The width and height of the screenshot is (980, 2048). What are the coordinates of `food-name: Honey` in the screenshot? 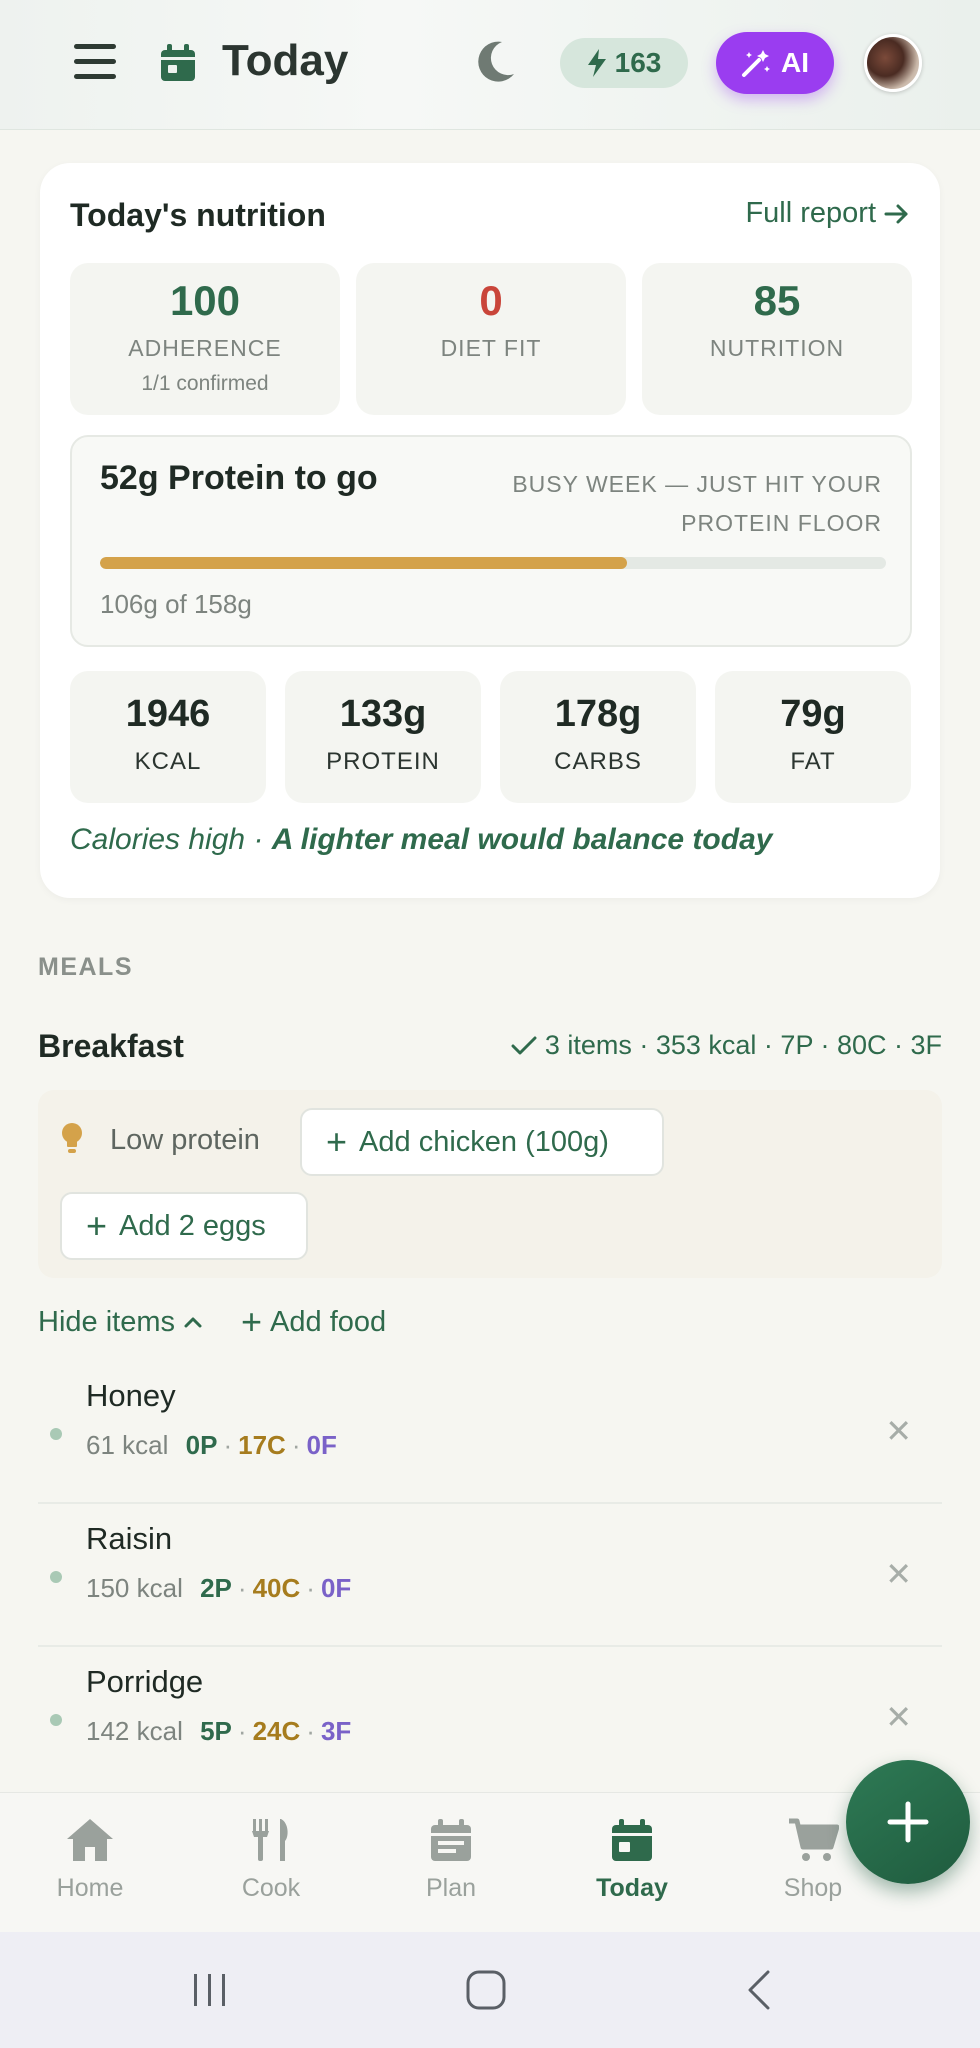 It's located at (131, 1395).